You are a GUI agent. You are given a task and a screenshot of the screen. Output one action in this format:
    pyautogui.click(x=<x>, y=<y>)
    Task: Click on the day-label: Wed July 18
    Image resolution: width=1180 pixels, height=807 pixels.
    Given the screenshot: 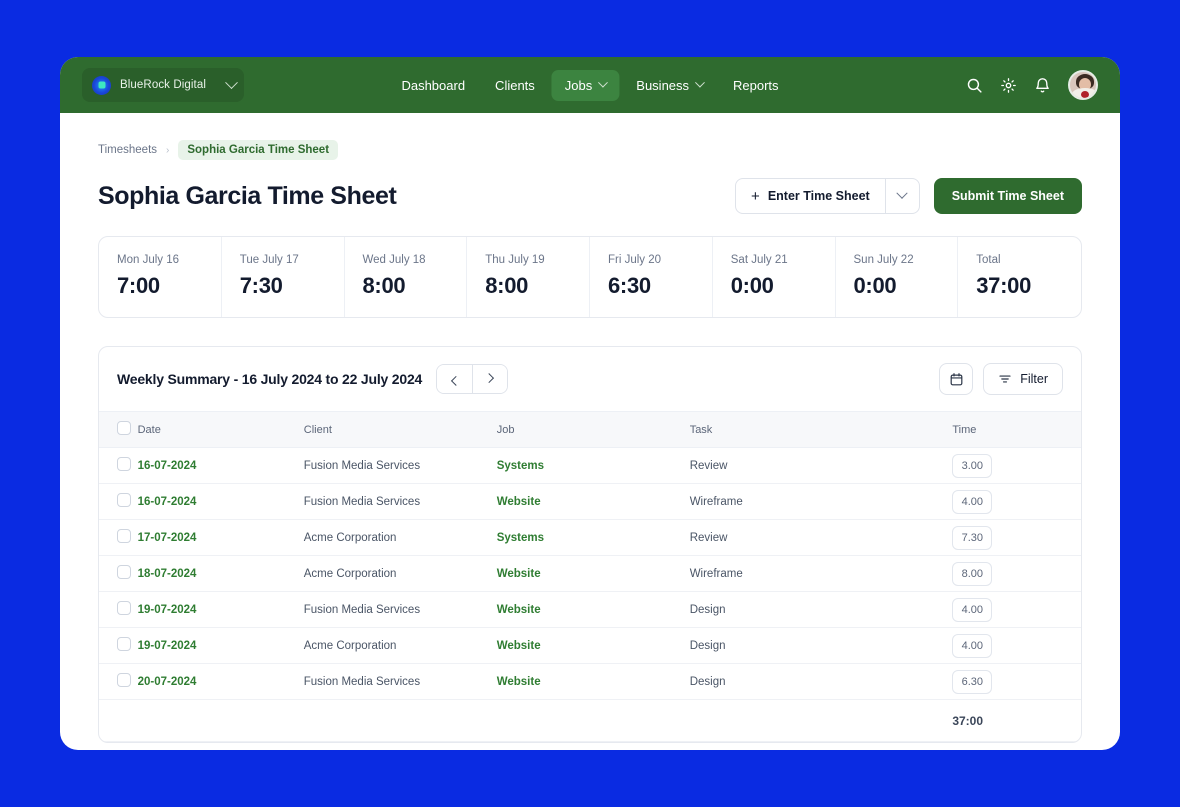 What is the action you would take?
    pyautogui.click(x=394, y=260)
    